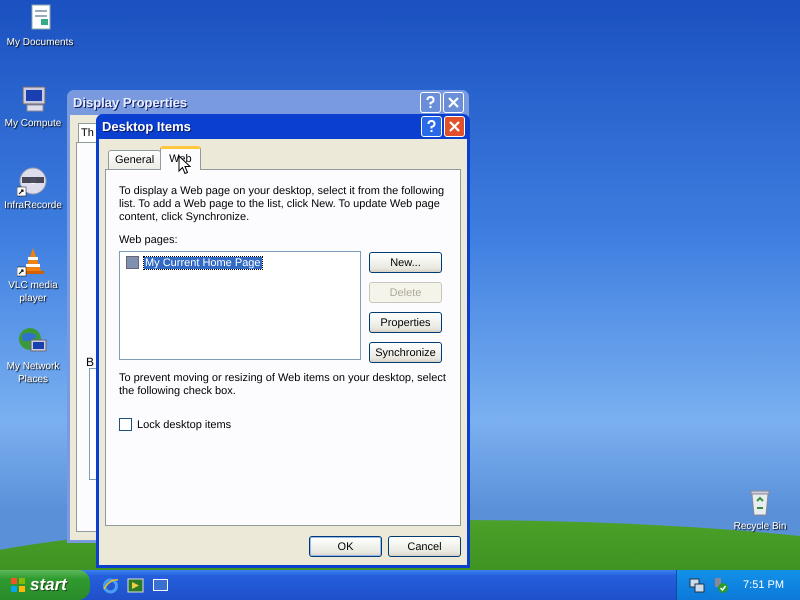  Describe the element at coordinates (135, 159) in the screenshot. I see `tab: General` at that location.